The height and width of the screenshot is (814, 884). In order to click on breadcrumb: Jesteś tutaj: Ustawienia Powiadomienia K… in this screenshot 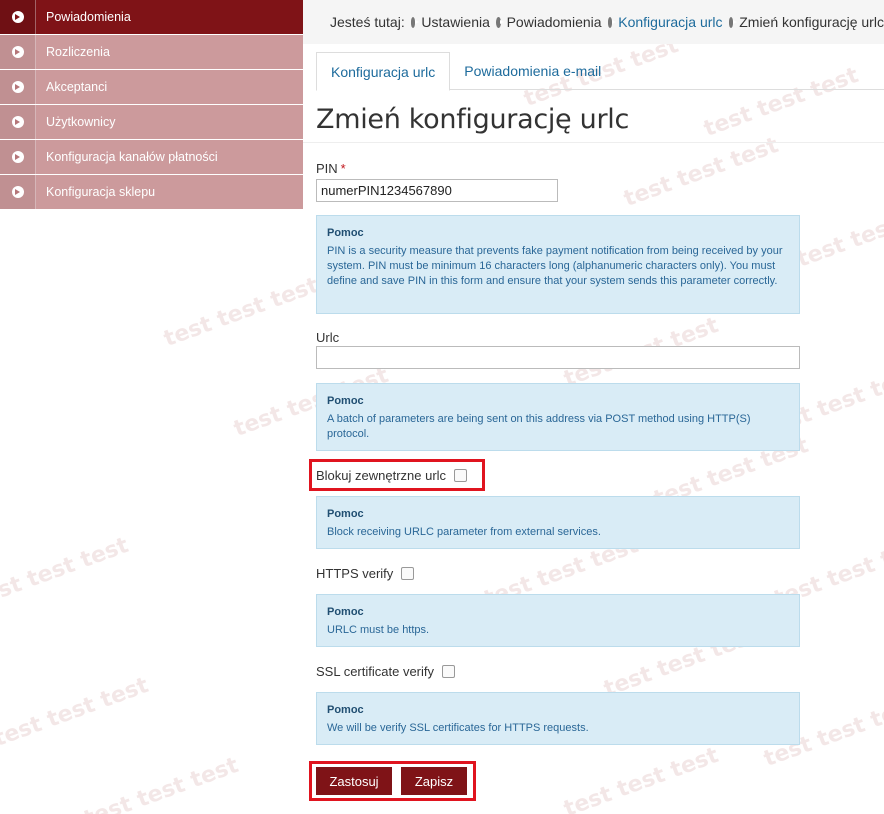, I will do `click(593, 22)`.